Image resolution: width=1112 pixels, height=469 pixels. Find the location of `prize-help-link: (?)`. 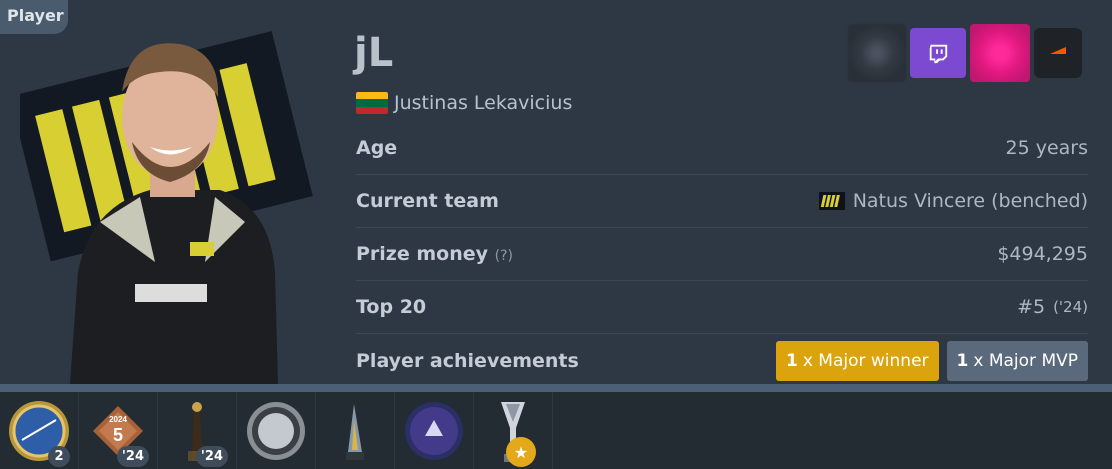

prize-help-link: (?) is located at coordinates (504, 256).